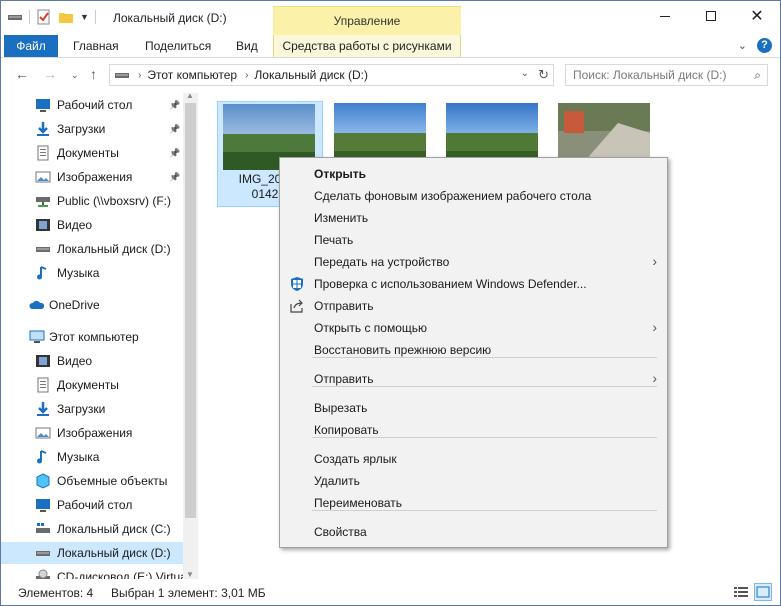 The width and height of the screenshot is (781, 606). I want to click on nav-item-label: Документы, so click(88, 153).